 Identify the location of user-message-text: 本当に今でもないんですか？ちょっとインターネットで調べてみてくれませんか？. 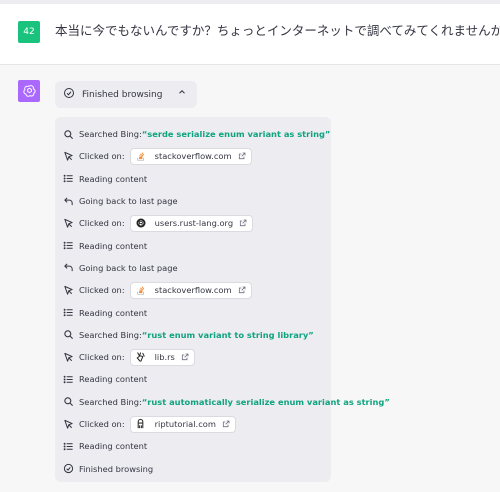
(277, 30).